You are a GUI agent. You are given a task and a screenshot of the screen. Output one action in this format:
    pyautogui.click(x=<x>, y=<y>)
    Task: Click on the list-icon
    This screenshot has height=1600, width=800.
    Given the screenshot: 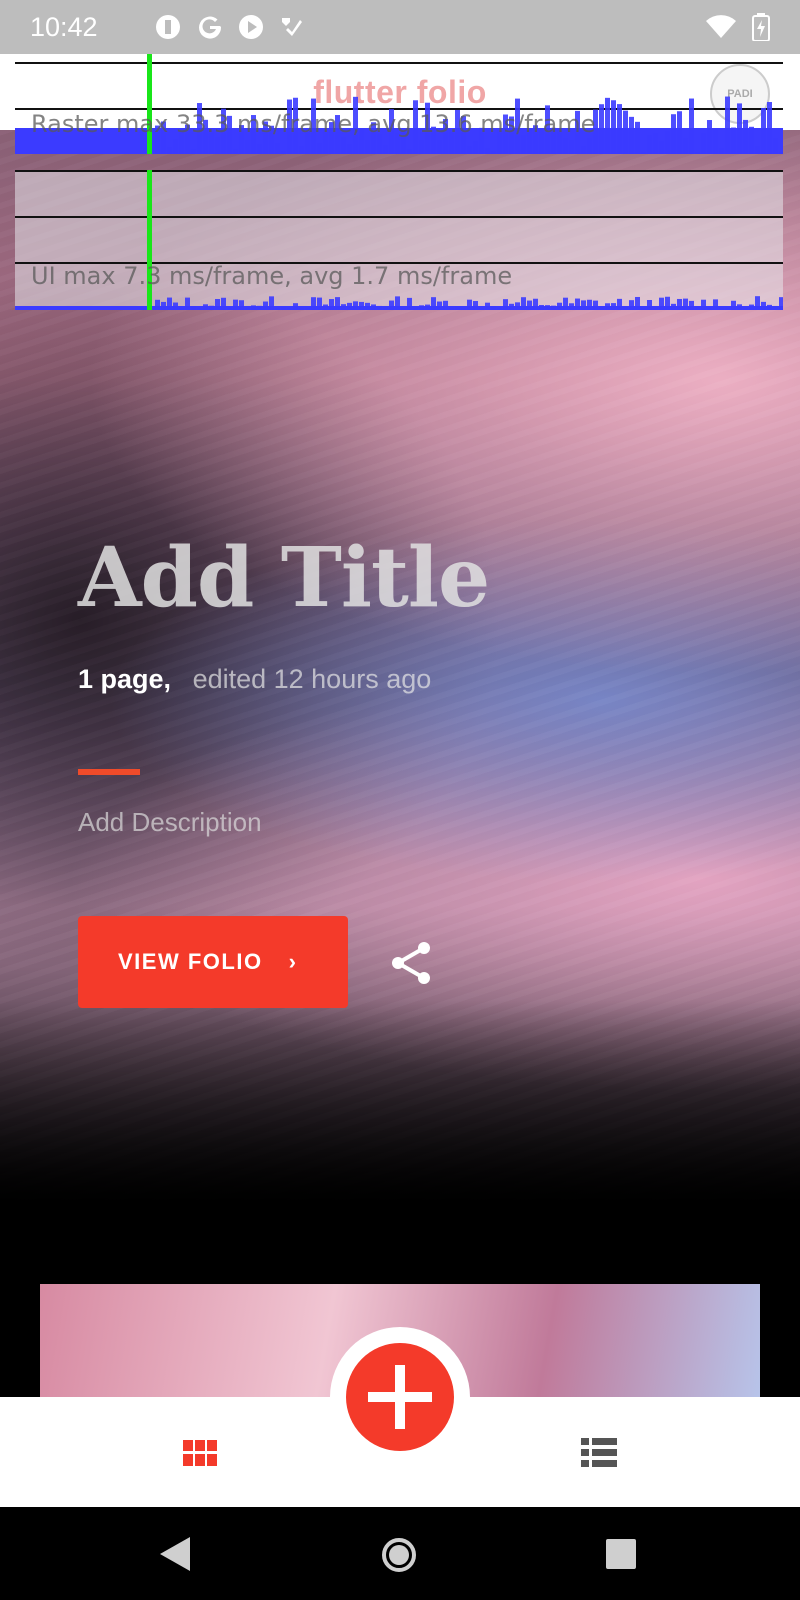 What is the action you would take?
    pyautogui.click(x=599, y=1453)
    